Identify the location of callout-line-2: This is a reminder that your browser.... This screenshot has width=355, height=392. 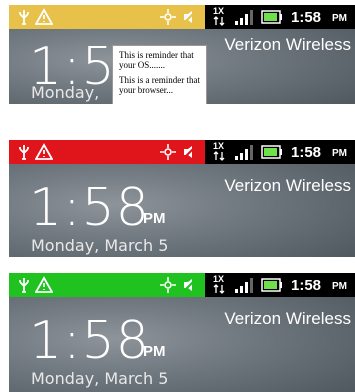
(159, 85).